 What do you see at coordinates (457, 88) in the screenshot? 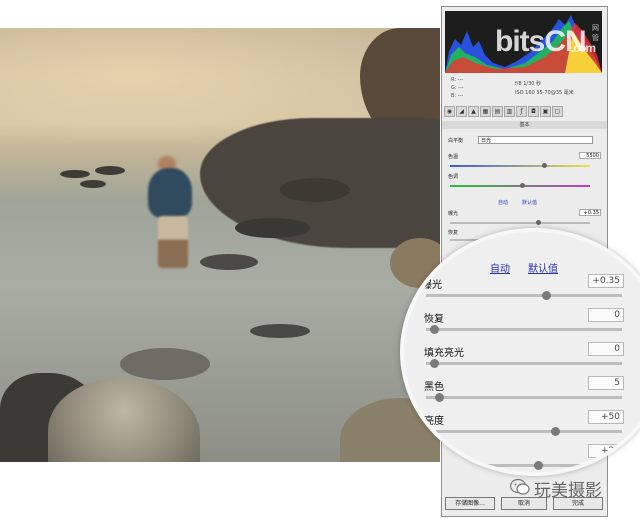
I see `info-g: G: ---` at bounding box center [457, 88].